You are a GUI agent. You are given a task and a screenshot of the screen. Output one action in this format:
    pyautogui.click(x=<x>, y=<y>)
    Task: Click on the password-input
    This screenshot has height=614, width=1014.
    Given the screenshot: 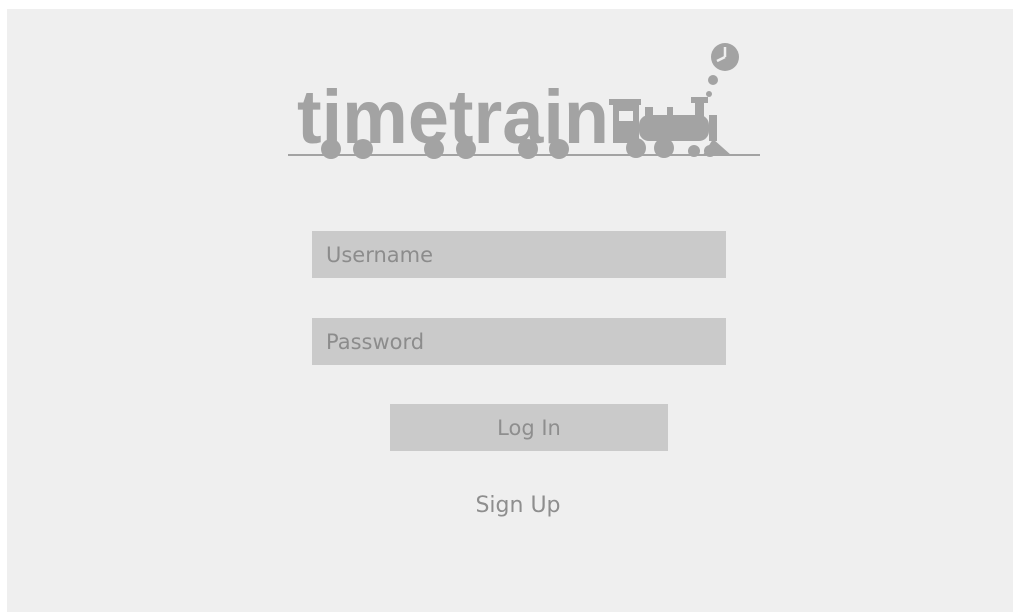 What is the action you would take?
    pyautogui.click(x=519, y=341)
    